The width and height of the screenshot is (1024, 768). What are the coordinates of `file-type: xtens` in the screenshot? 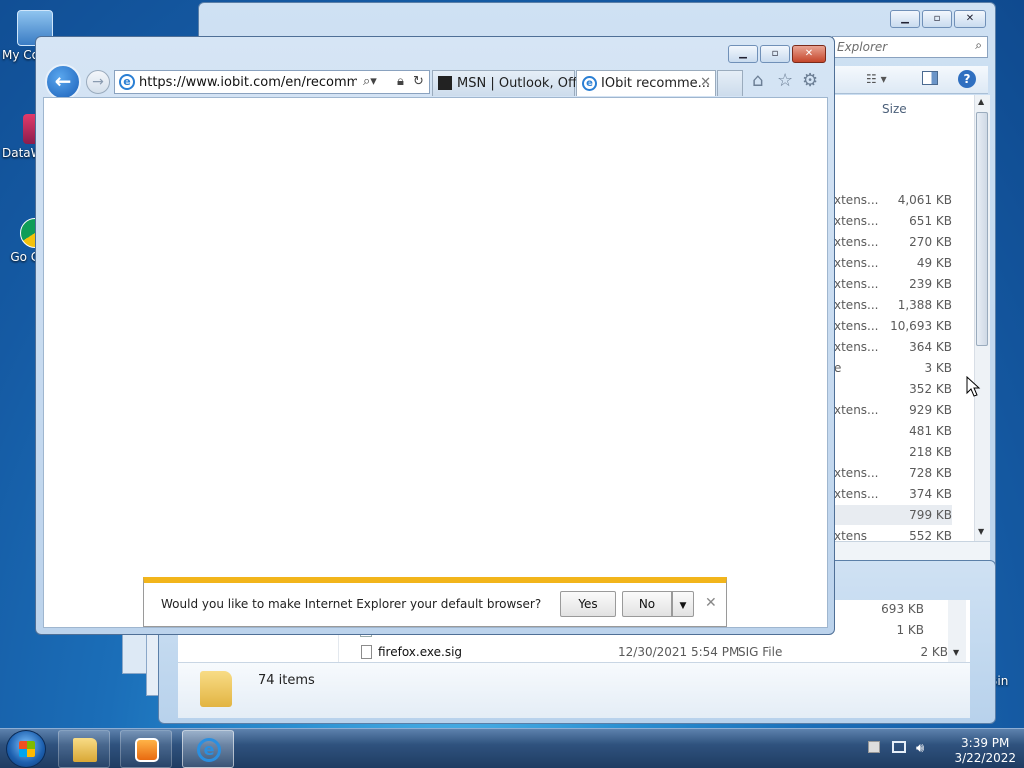 It's located at (851, 534).